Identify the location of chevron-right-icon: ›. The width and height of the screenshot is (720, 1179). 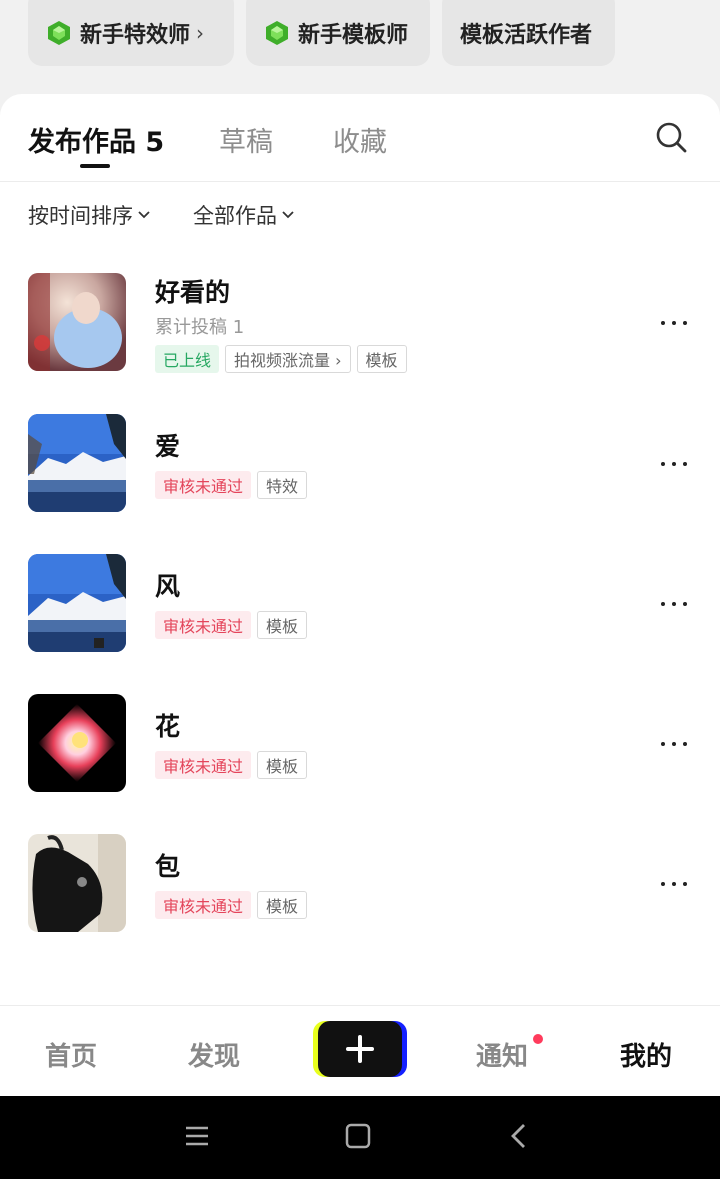
(200, 33).